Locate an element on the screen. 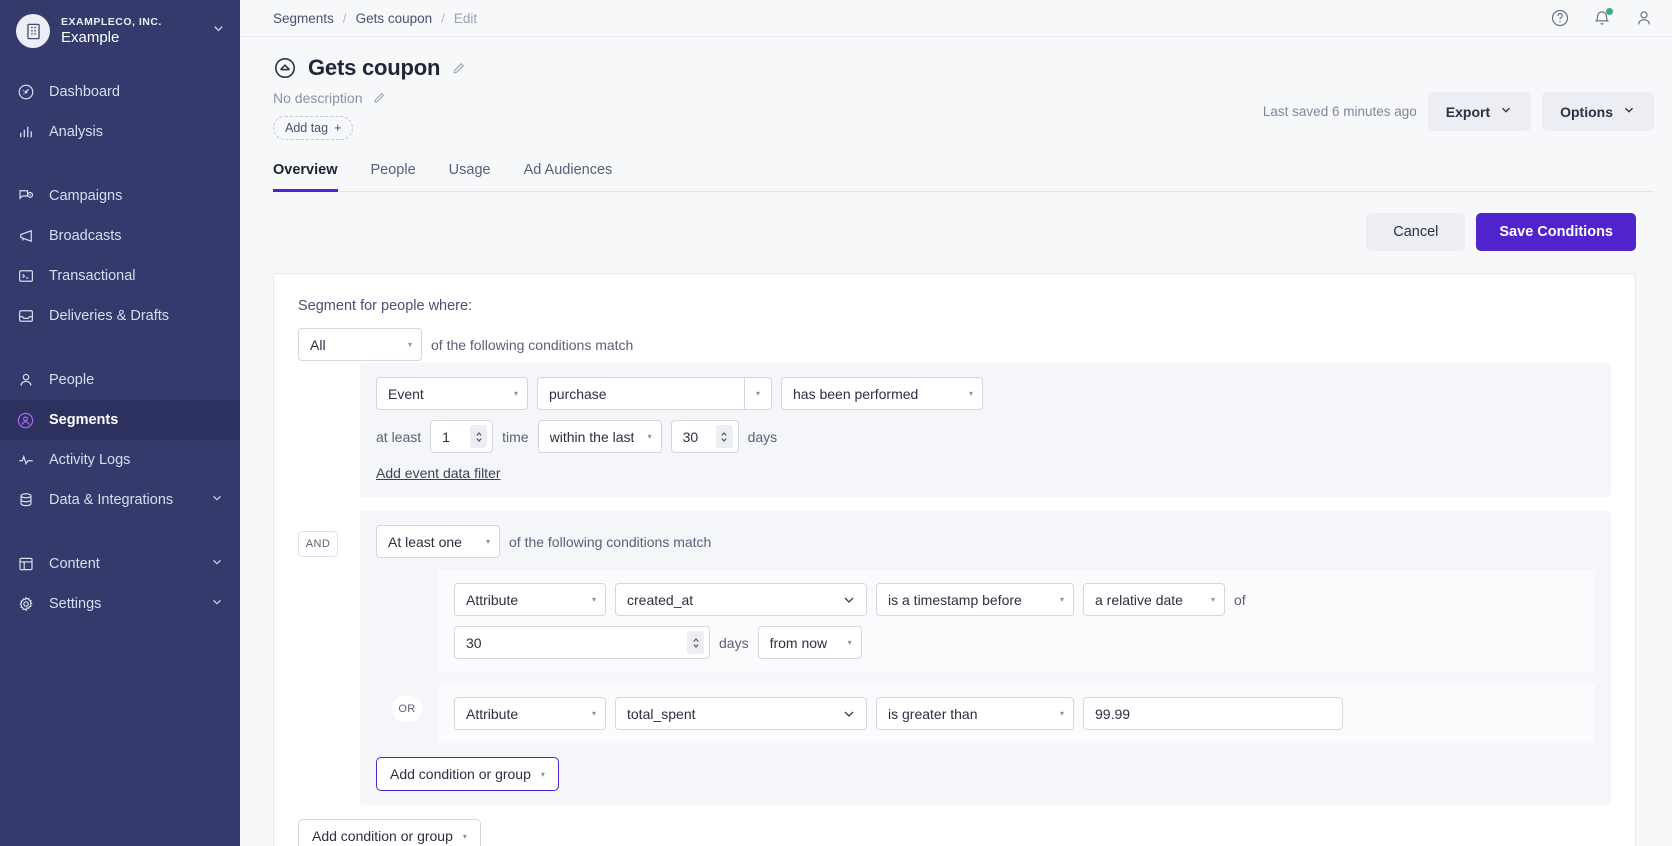  group-match-suffix: of the following conditions match is located at coordinates (610, 541).